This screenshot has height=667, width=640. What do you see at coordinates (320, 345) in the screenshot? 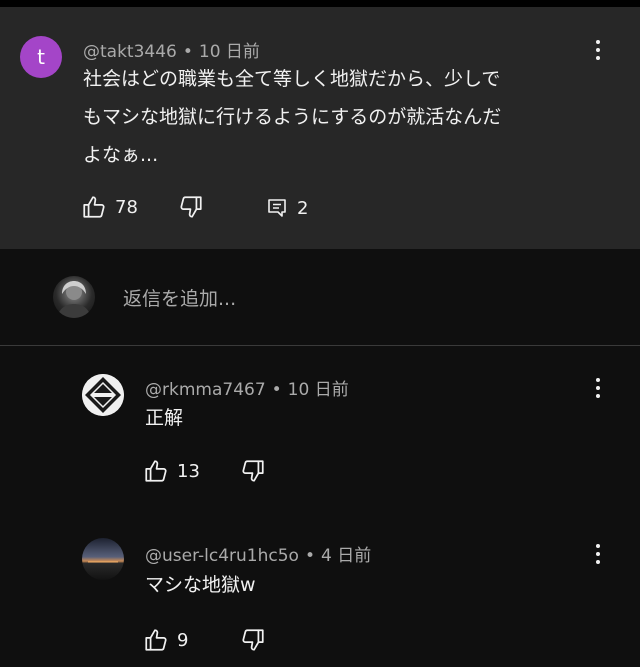
I see `divider` at bounding box center [320, 345].